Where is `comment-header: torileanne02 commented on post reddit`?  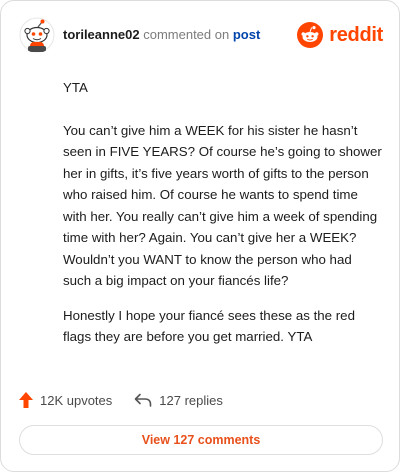
comment-header: torileanne02 commented on post reddit is located at coordinates (202, 35).